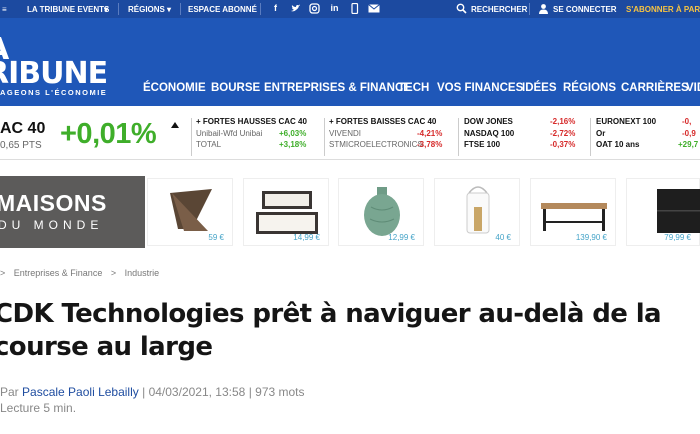 The width and height of the screenshot is (700, 434). What do you see at coordinates (354, 8) in the screenshot?
I see `mobile-icon` at bounding box center [354, 8].